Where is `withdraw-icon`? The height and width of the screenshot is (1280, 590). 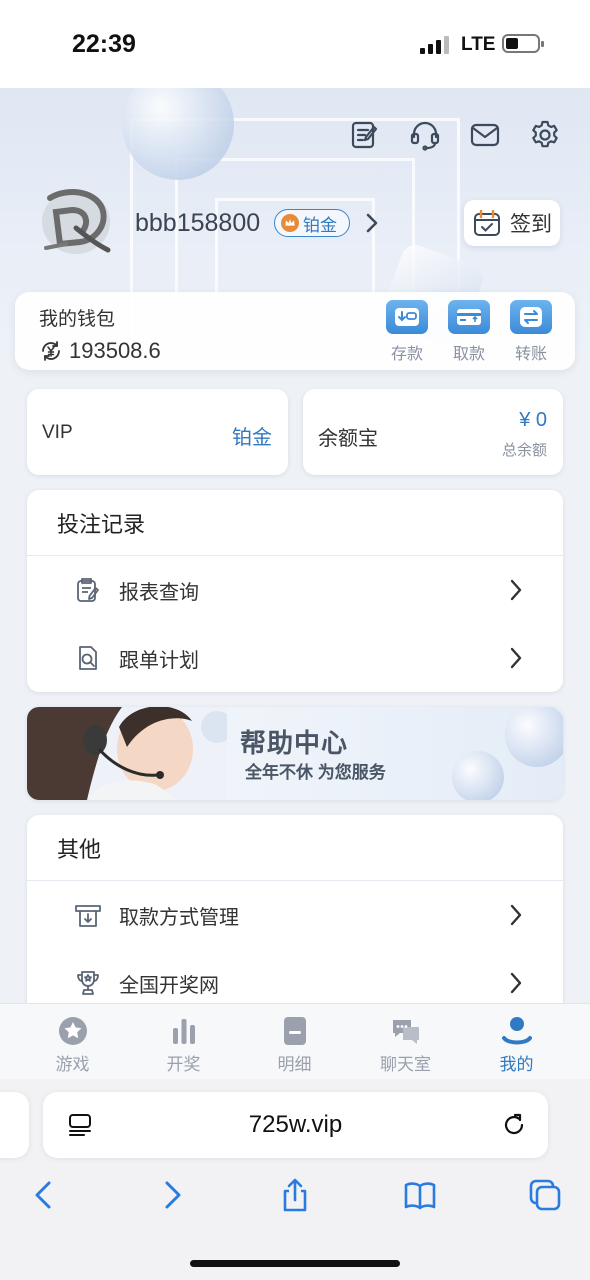 withdraw-icon is located at coordinates (469, 317).